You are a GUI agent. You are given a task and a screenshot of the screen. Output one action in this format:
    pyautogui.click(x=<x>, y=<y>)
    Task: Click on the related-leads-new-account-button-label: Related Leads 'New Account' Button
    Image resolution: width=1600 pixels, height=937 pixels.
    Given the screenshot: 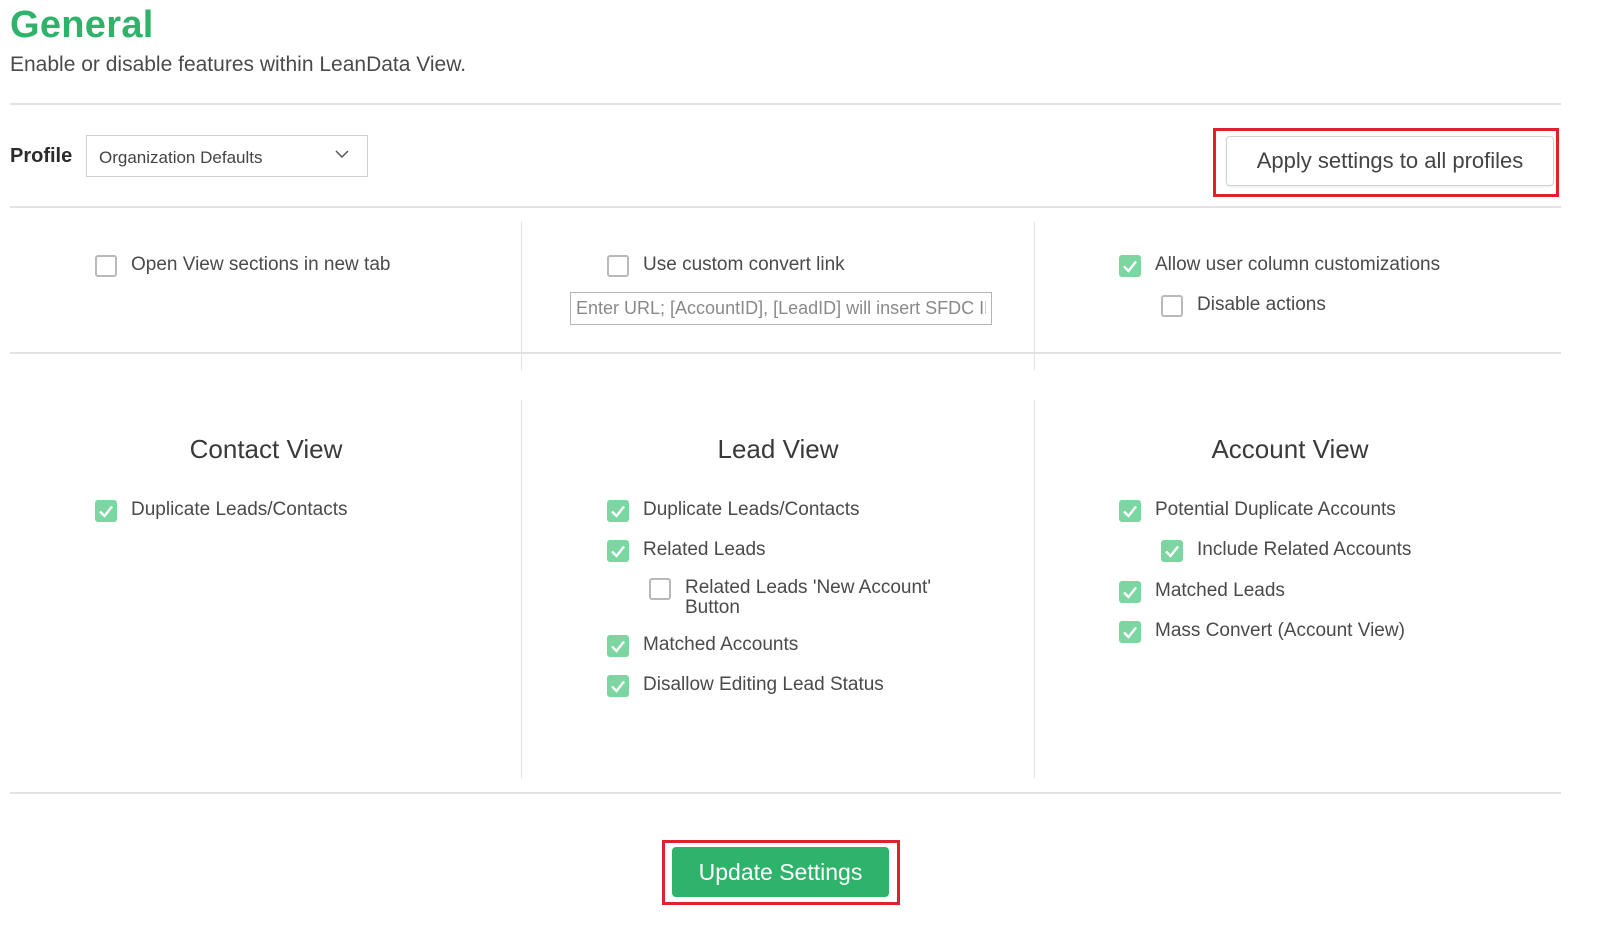 What is the action you would take?
    pyautogui.click(x=808, y=598)
    